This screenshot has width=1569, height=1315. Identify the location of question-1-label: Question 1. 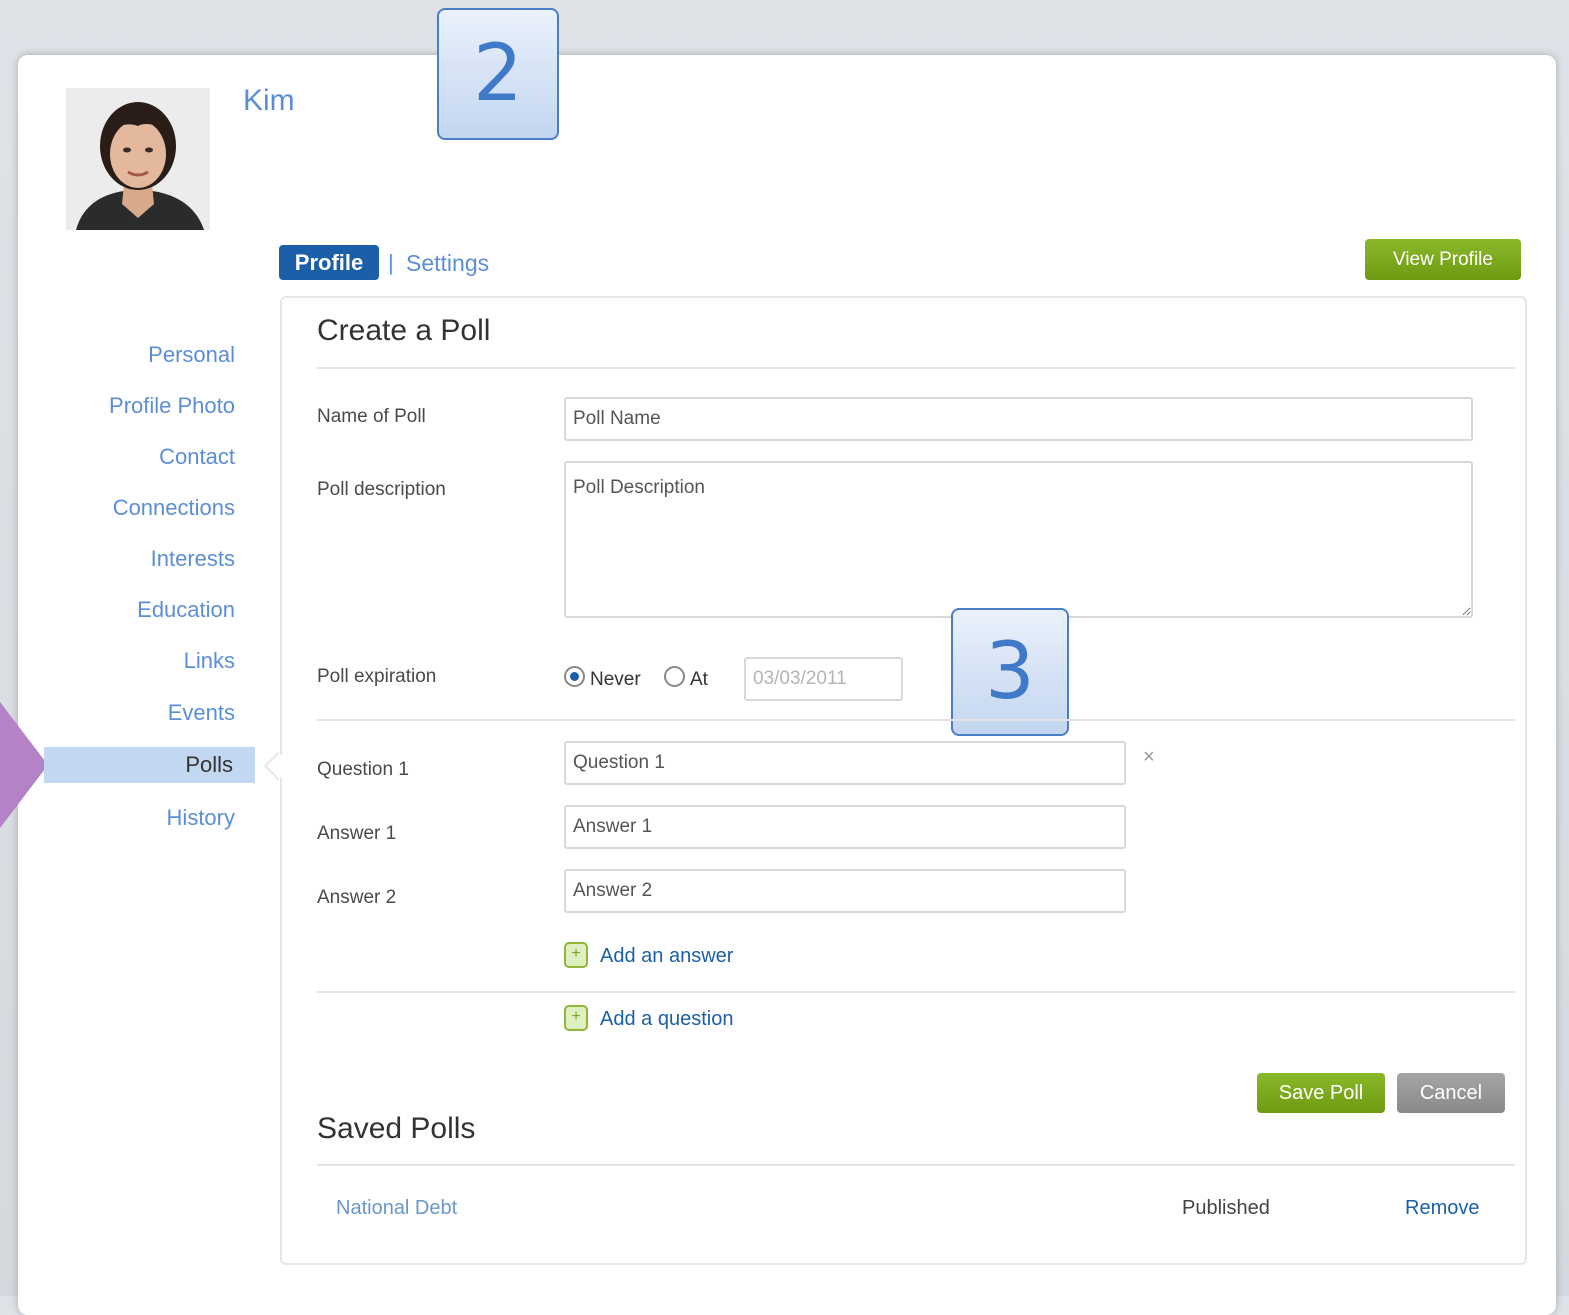
(363, 769).